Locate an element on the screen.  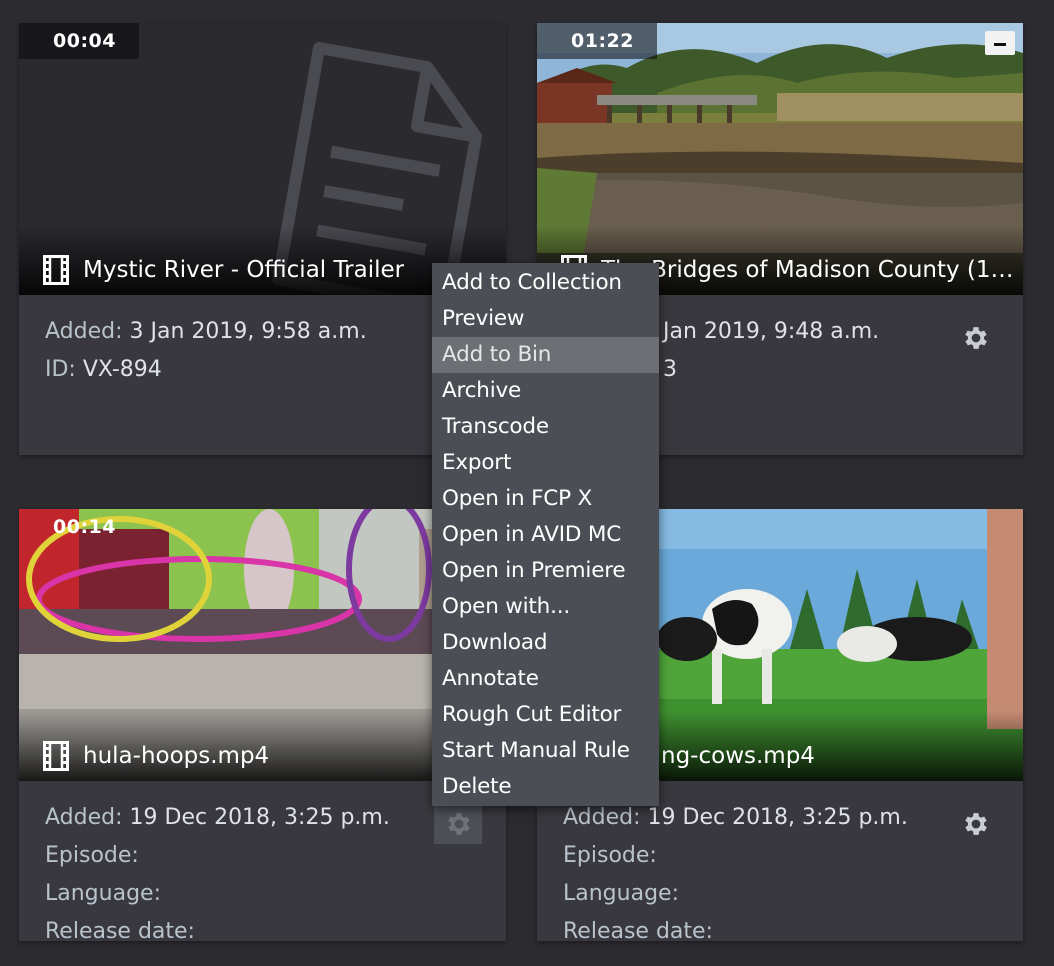
menu-item-open-fcp-x: Open in FCP X is located at coordinates (545, 499).